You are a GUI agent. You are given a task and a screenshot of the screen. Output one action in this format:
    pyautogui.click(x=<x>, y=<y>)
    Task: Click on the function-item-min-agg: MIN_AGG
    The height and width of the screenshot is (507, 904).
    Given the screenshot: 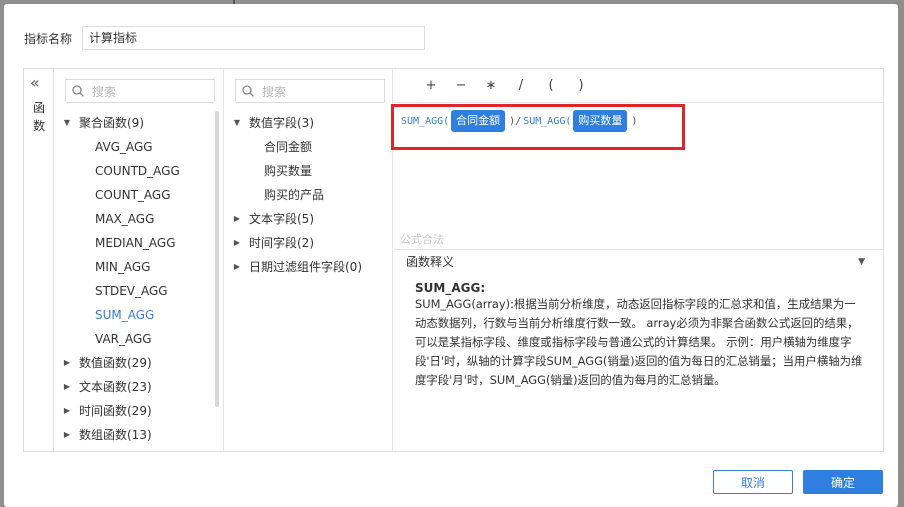 What is the action you would take?
    pyautogui.click(x=139, y=267)
    